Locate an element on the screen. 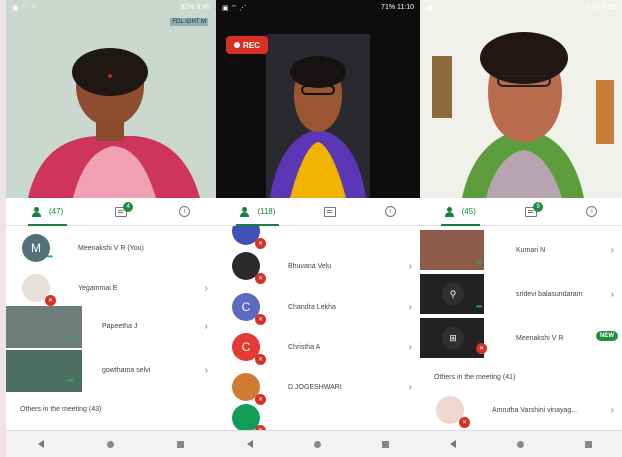  participant-row: ••• Papeetha J › is located at coordinates (111, 327).